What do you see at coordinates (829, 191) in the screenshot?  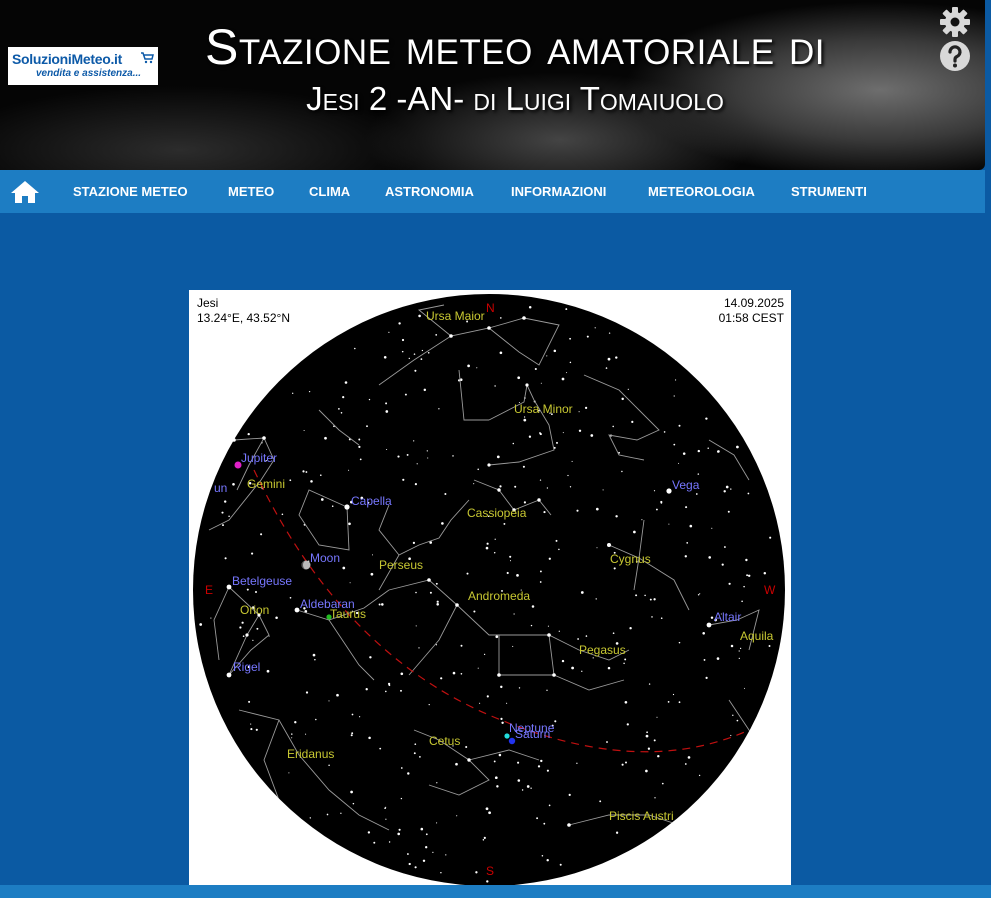 I see `nav-item-strumenti: STRUMENTI` at bounding box center [829, 191].